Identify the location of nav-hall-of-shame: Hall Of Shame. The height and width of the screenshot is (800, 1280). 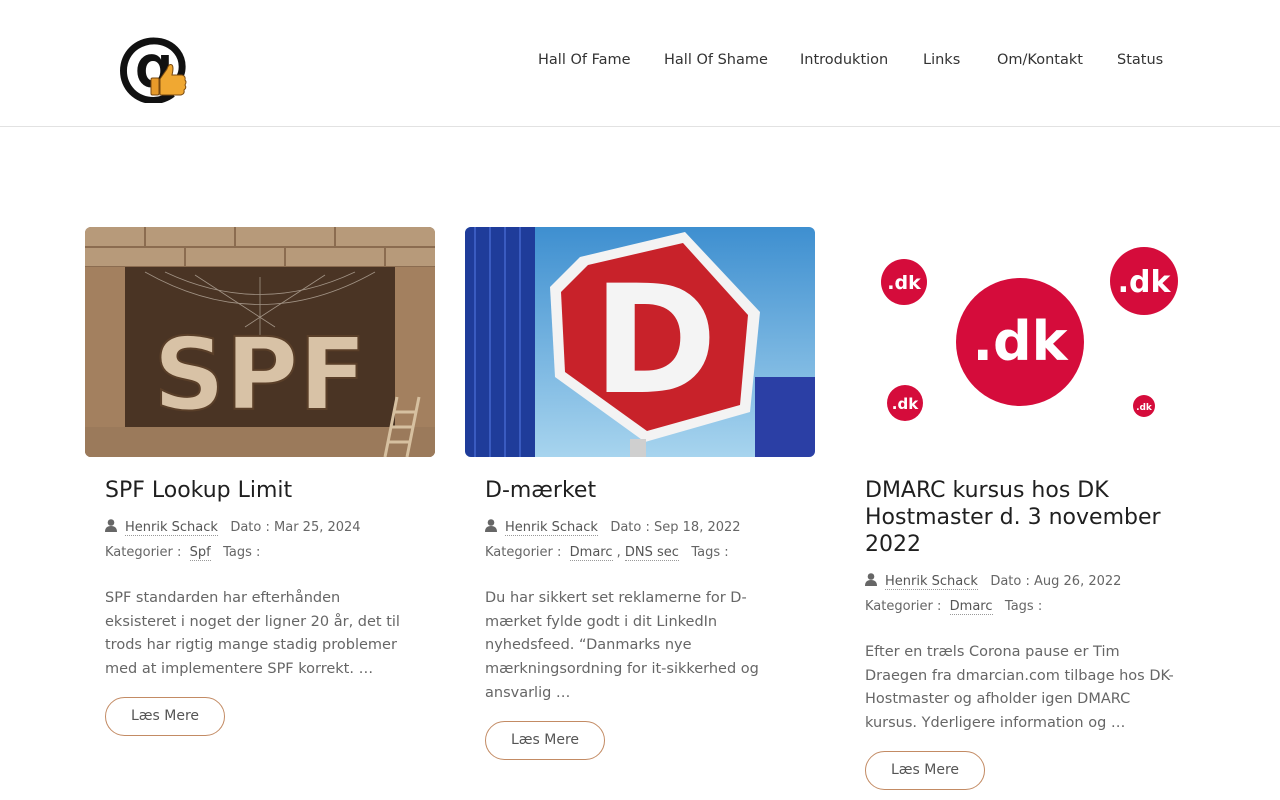
(716, 60).